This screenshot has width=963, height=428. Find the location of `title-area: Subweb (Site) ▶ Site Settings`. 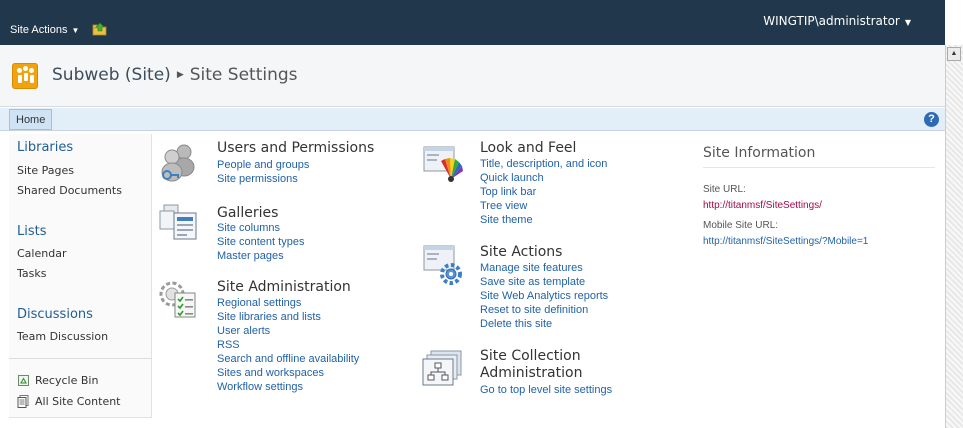

title-area: Subweb (Site) ▶ Site Settings is located at coordinates (472, 76).